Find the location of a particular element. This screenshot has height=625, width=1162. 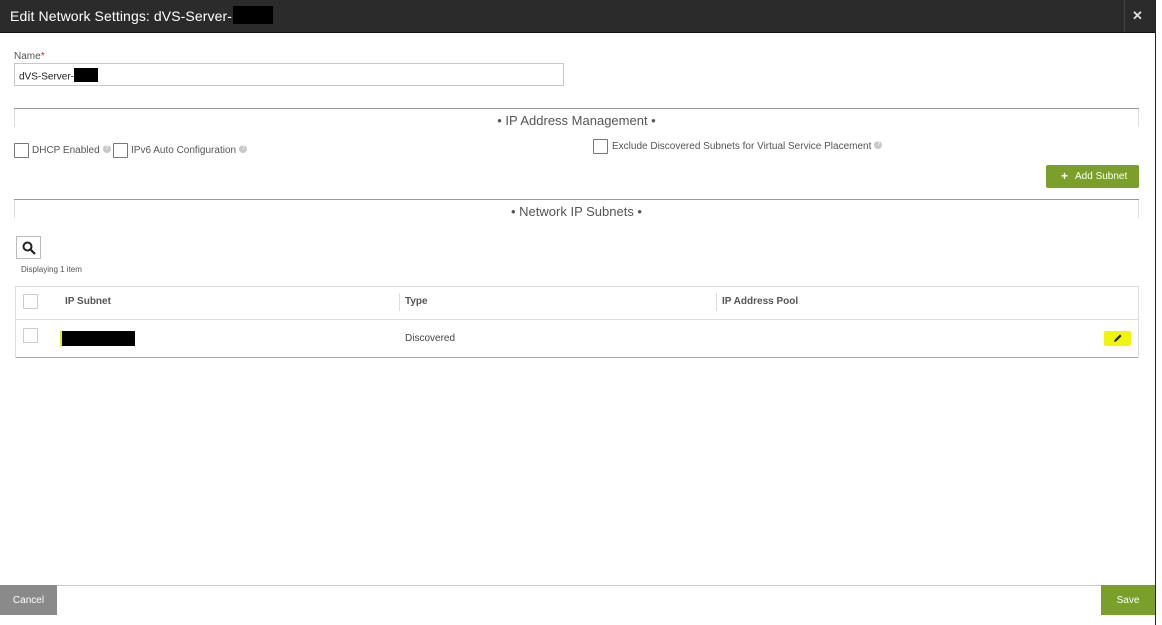

dhcp-enabled-checkbox is located at coordinates (21, 150).